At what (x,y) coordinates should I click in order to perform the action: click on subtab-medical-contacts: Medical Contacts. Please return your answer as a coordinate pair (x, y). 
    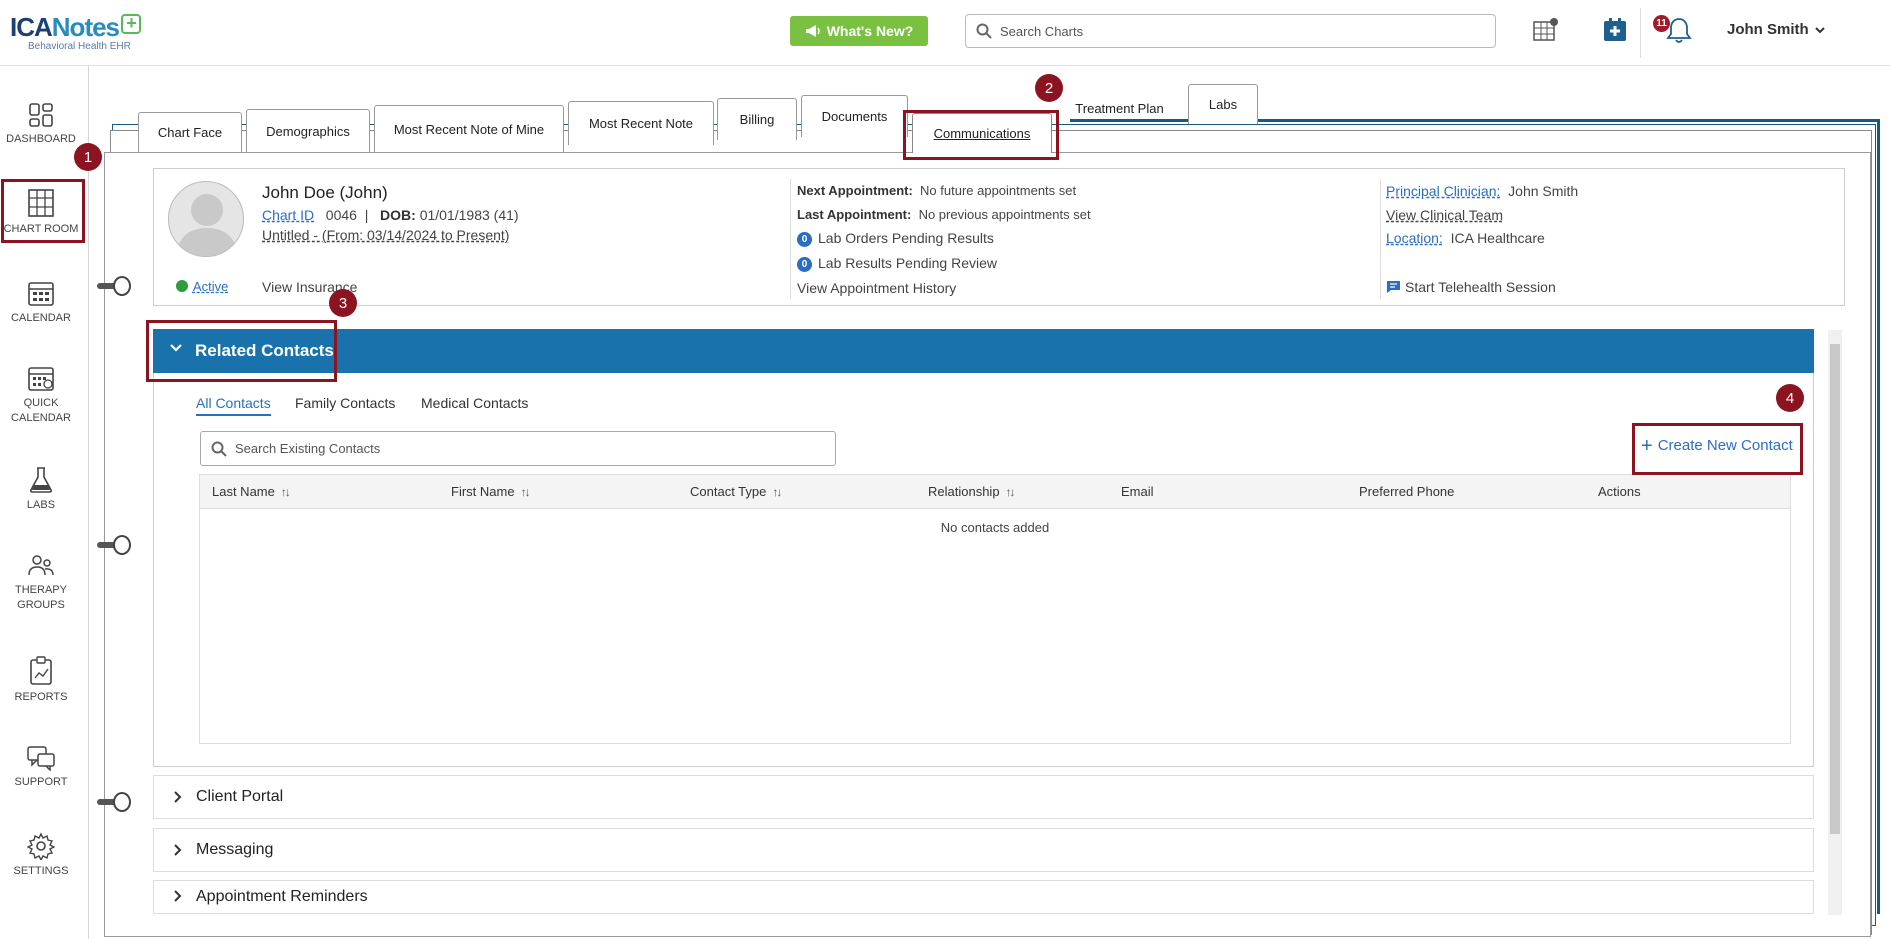
    Looking at the image, I should click on (474, 403).